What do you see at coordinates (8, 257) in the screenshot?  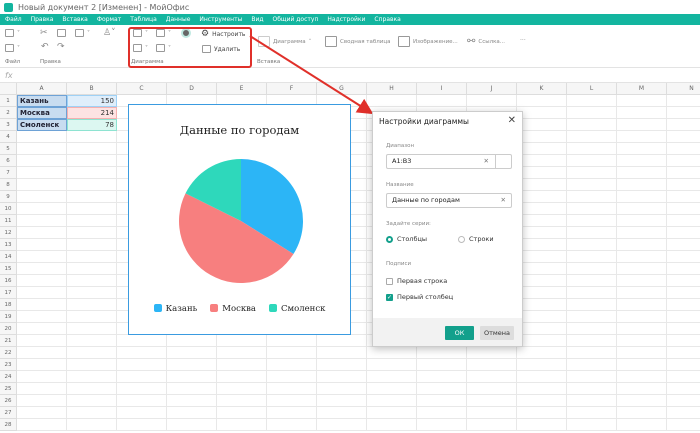 I see `row-header: 14` at bounding box center [8, 257].